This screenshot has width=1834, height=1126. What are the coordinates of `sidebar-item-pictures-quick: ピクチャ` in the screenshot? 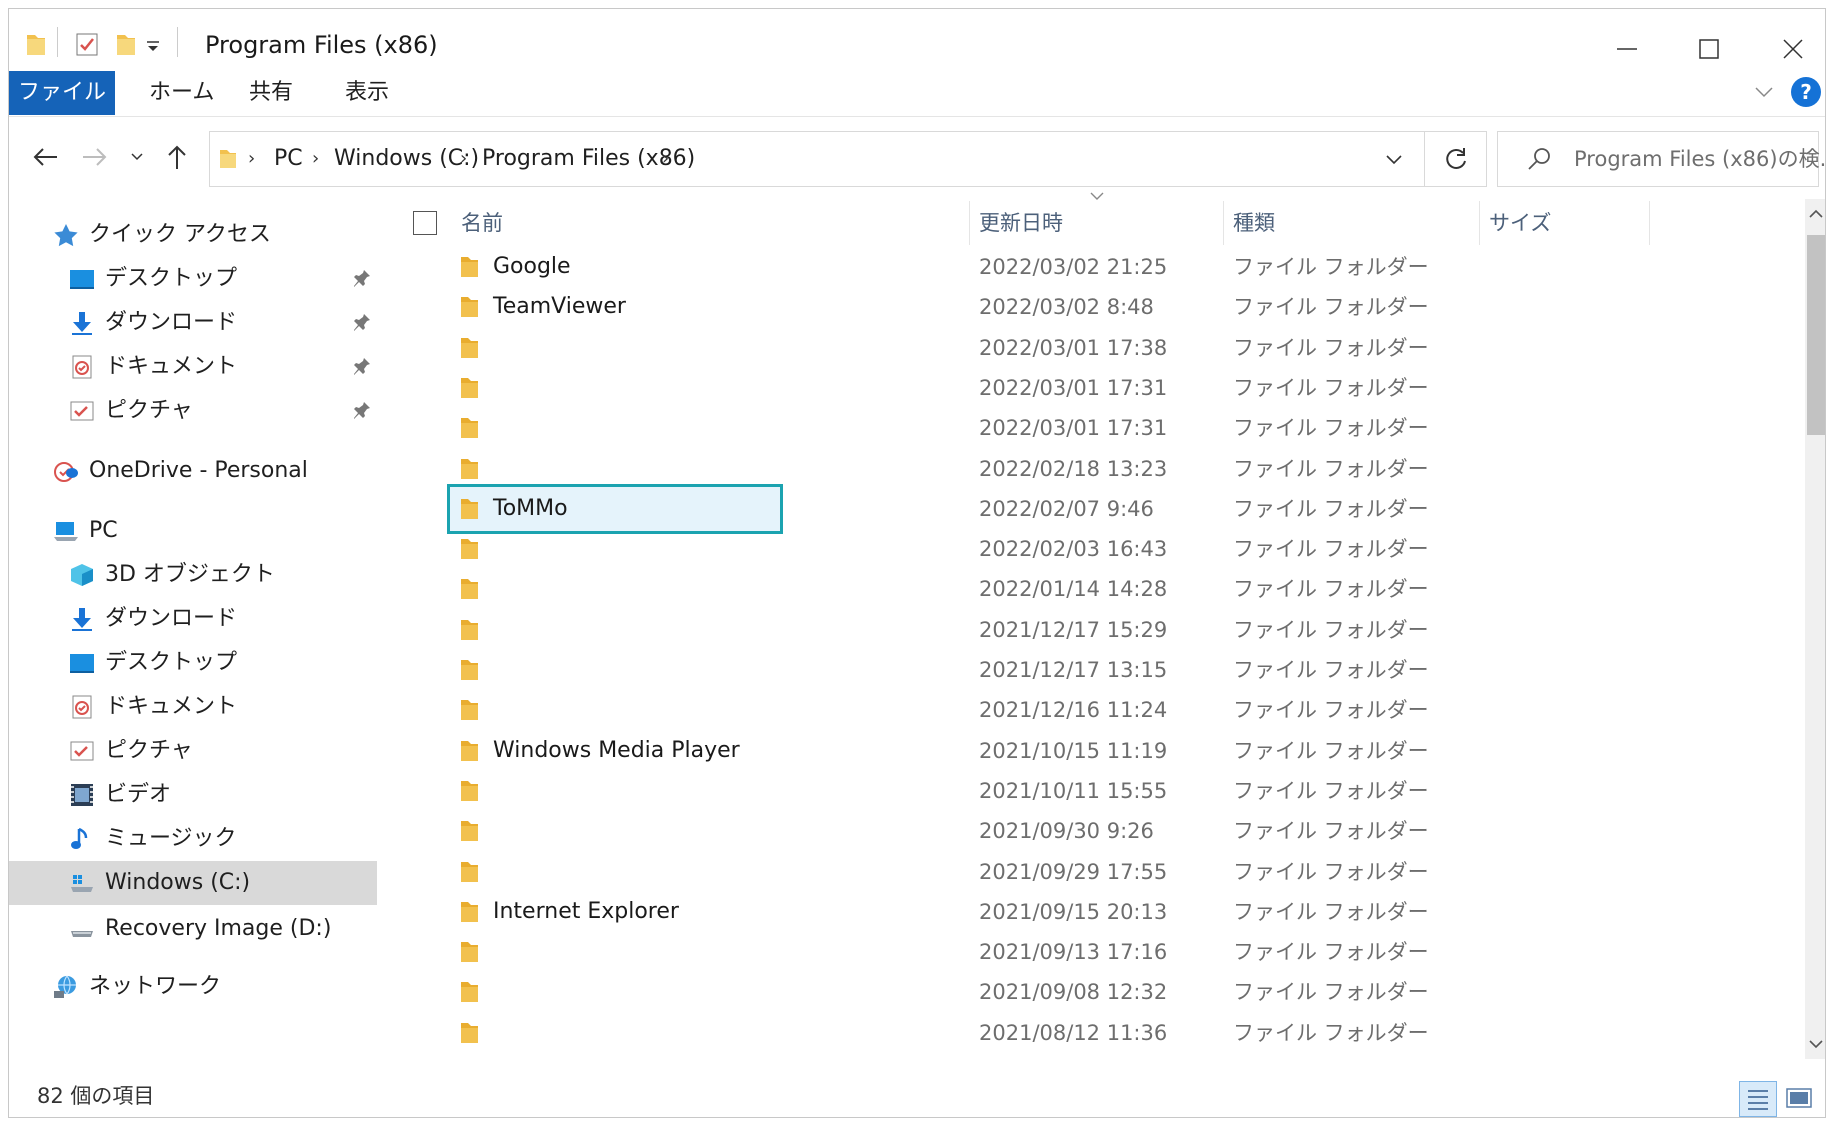 It's located at (193, 411).